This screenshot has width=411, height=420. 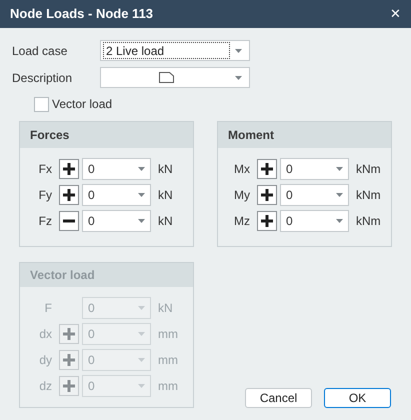 I want to click on axis-label: My, so click(x=242, y=195).